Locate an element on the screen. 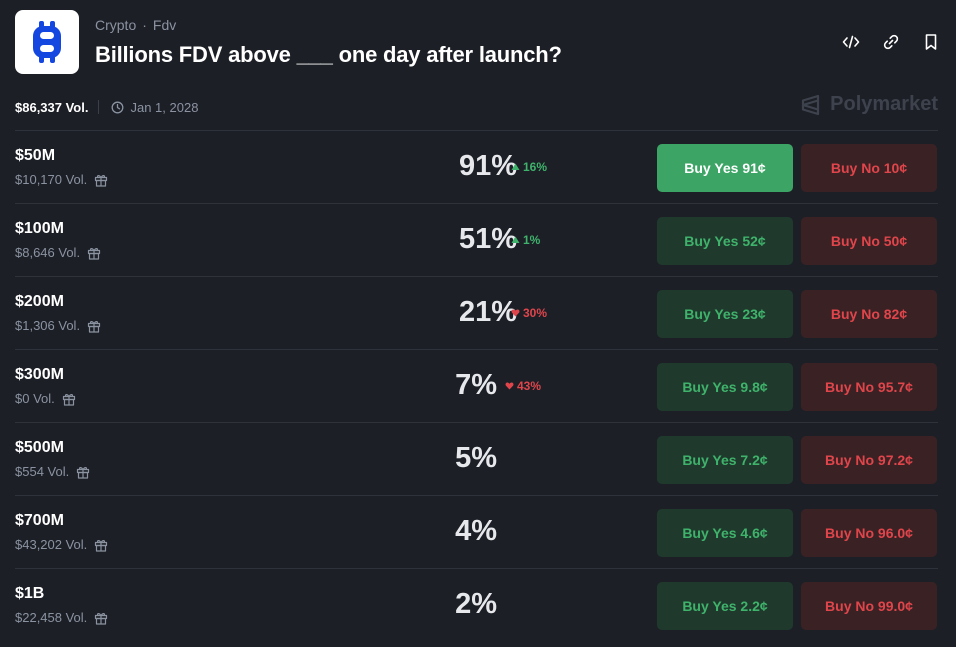  market-logo is located at coordinates (47, 42).